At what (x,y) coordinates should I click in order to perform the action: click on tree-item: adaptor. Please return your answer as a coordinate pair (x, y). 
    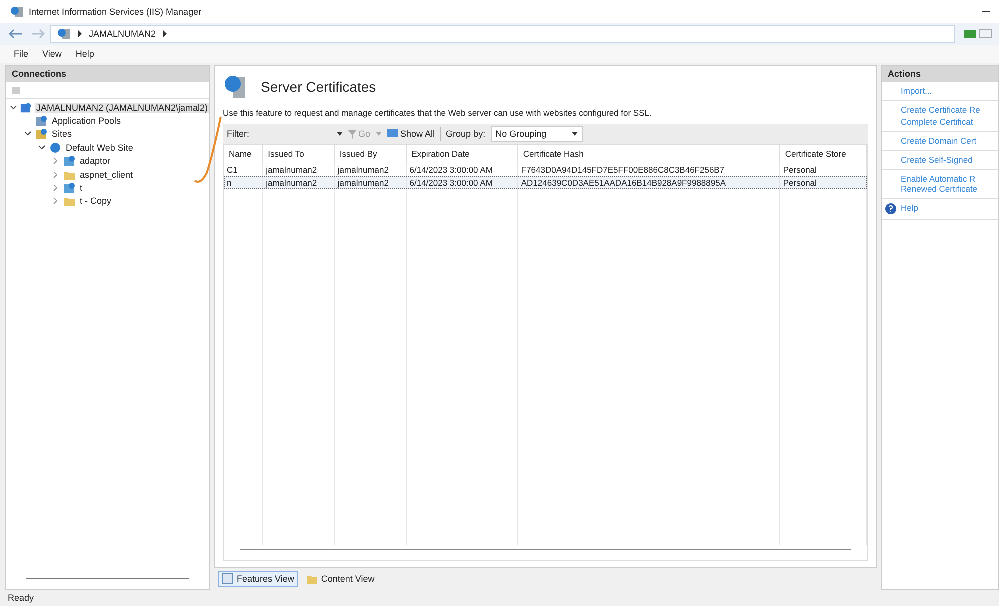
    Looking at the image, I should click on (95, 161).